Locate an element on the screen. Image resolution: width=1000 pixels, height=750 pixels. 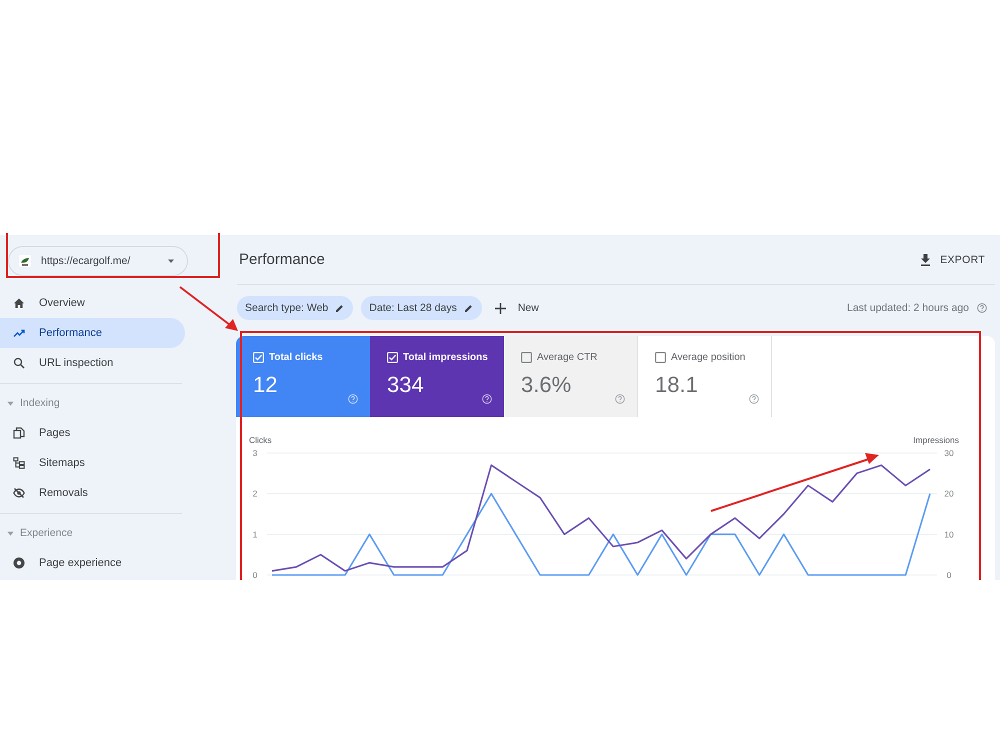
nav-item: Pages is located at coordinates (92, 433).